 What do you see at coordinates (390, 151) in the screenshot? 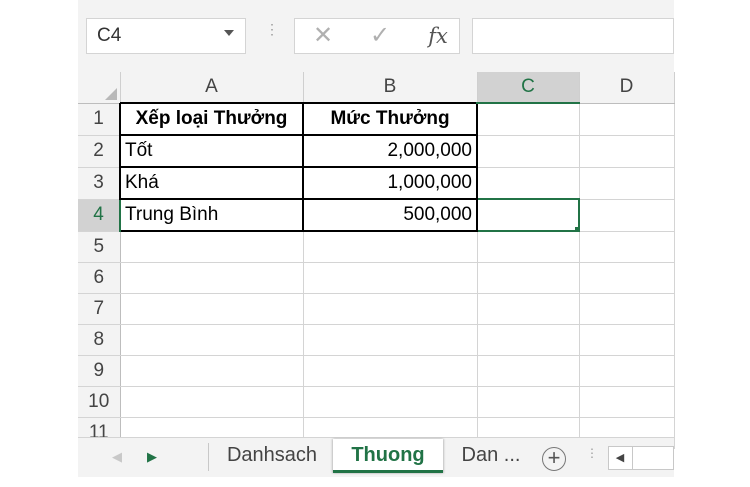
I see `cell-b2: 2,000,000` at bounding box center [390, 151].